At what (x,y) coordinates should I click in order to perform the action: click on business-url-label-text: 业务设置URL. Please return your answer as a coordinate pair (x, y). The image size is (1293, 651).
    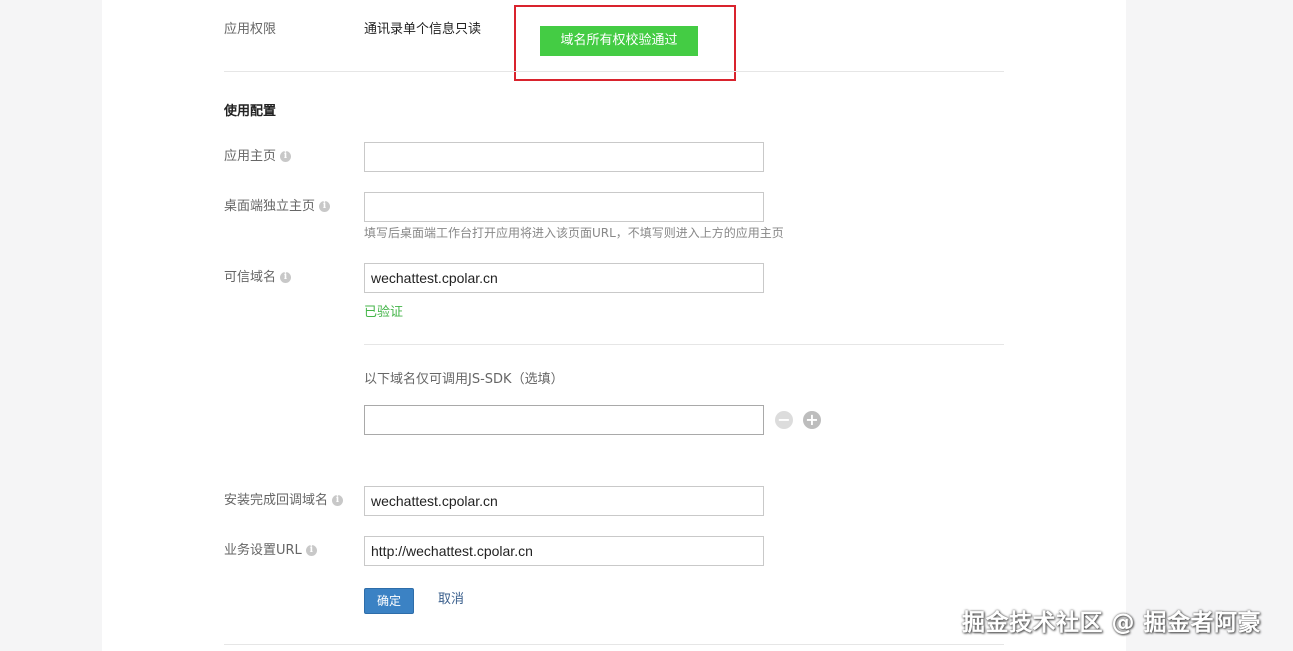
    Looking at the image, I should click on (263, 550).